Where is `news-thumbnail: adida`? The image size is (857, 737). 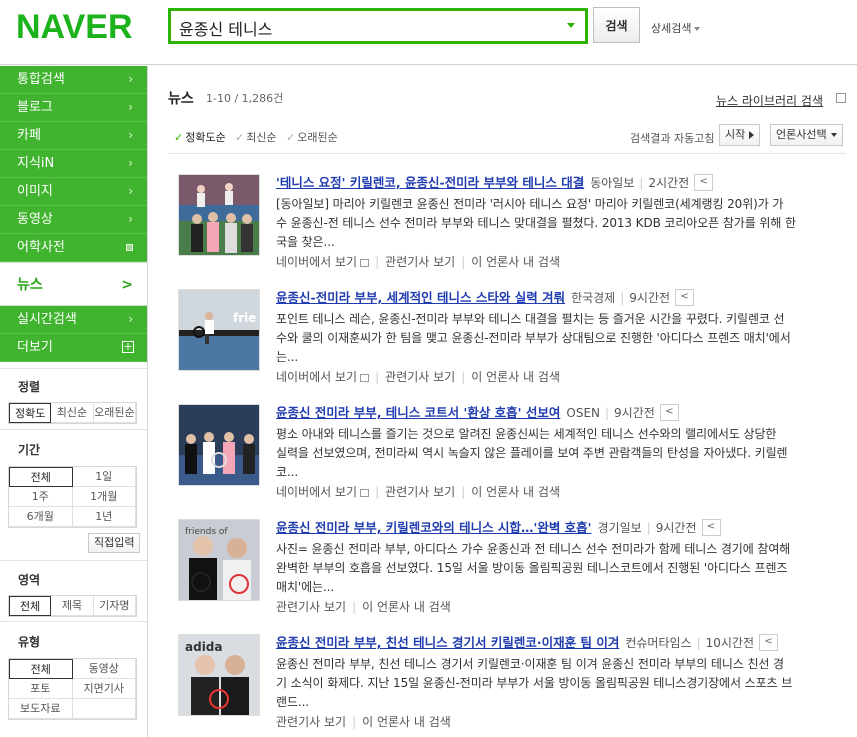 news-thumbnail: adida is located at coordinates (219, 675).